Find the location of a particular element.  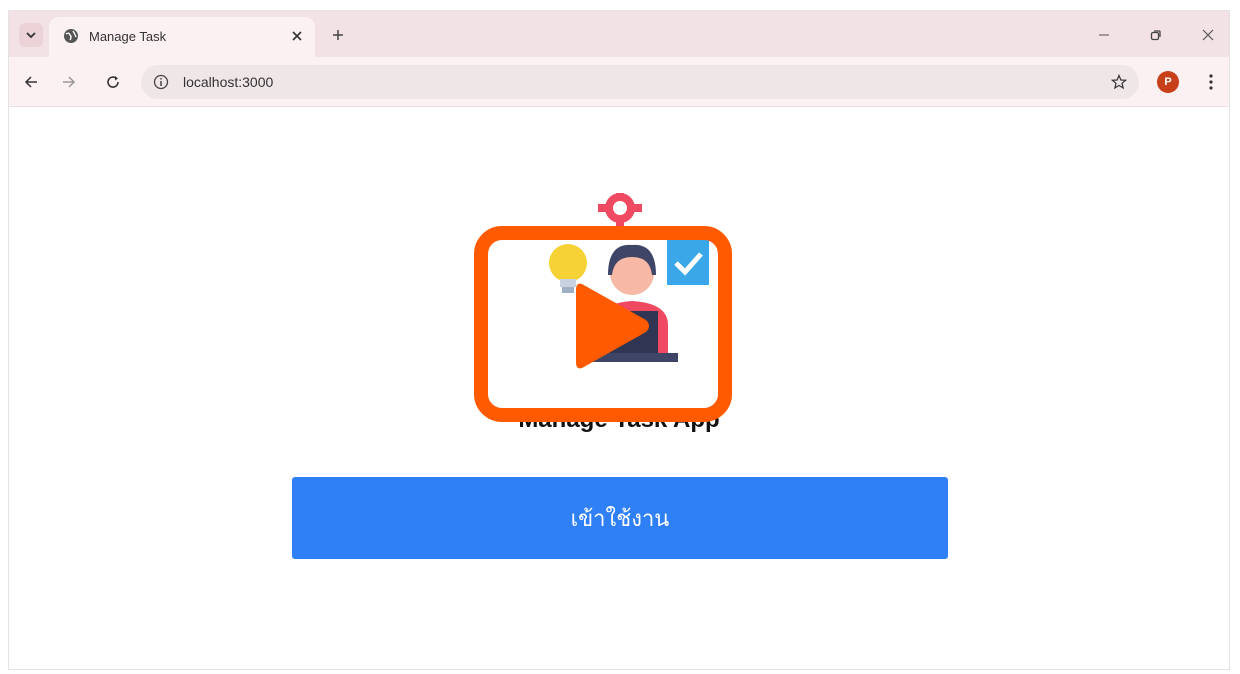

address-bar: localhost:3000 is located at coordinates (640, 82).